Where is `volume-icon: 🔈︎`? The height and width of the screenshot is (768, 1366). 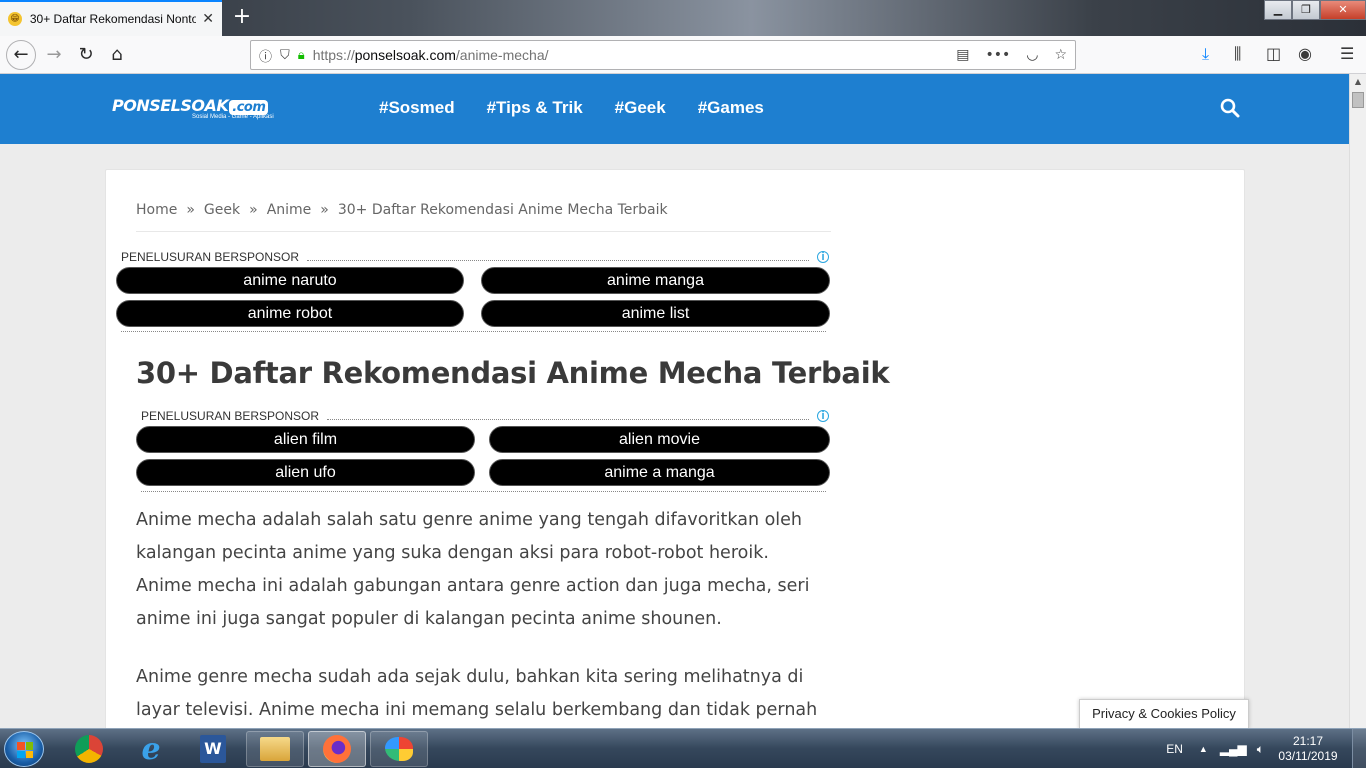 volume-icon: 🔈︎ is located at coordinates (1260, 749).